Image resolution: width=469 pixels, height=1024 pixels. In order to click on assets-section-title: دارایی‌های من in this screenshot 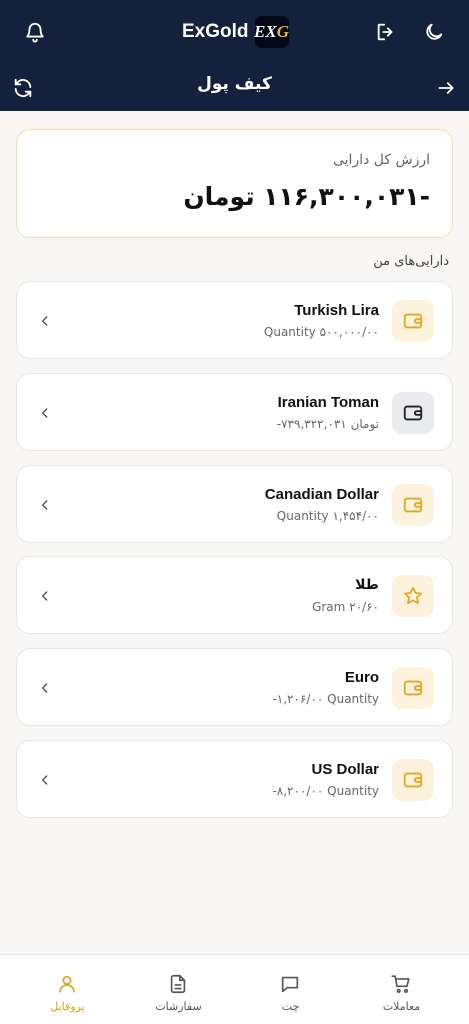, I will do `click(411, 261)`.